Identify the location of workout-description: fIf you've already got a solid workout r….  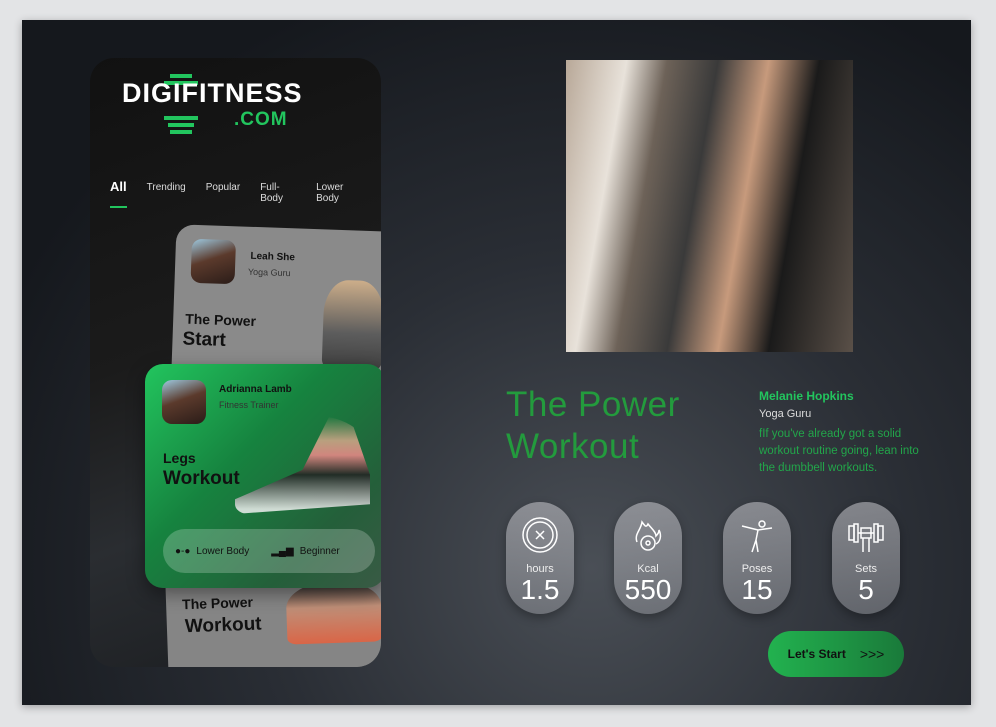
(839, 451).